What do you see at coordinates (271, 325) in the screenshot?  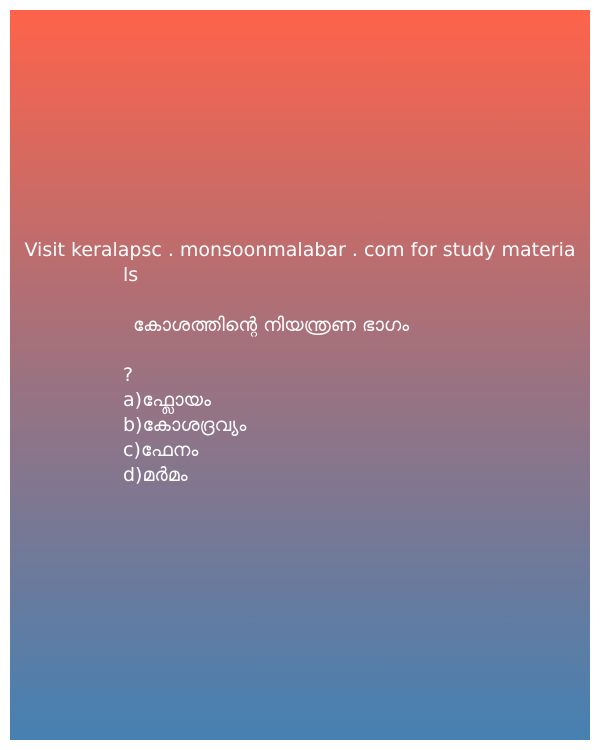 I see `question-text: കോശത്തിന്റെ നിയന്ത്രണ ഭാഗം` at bounding box center [271, 325].